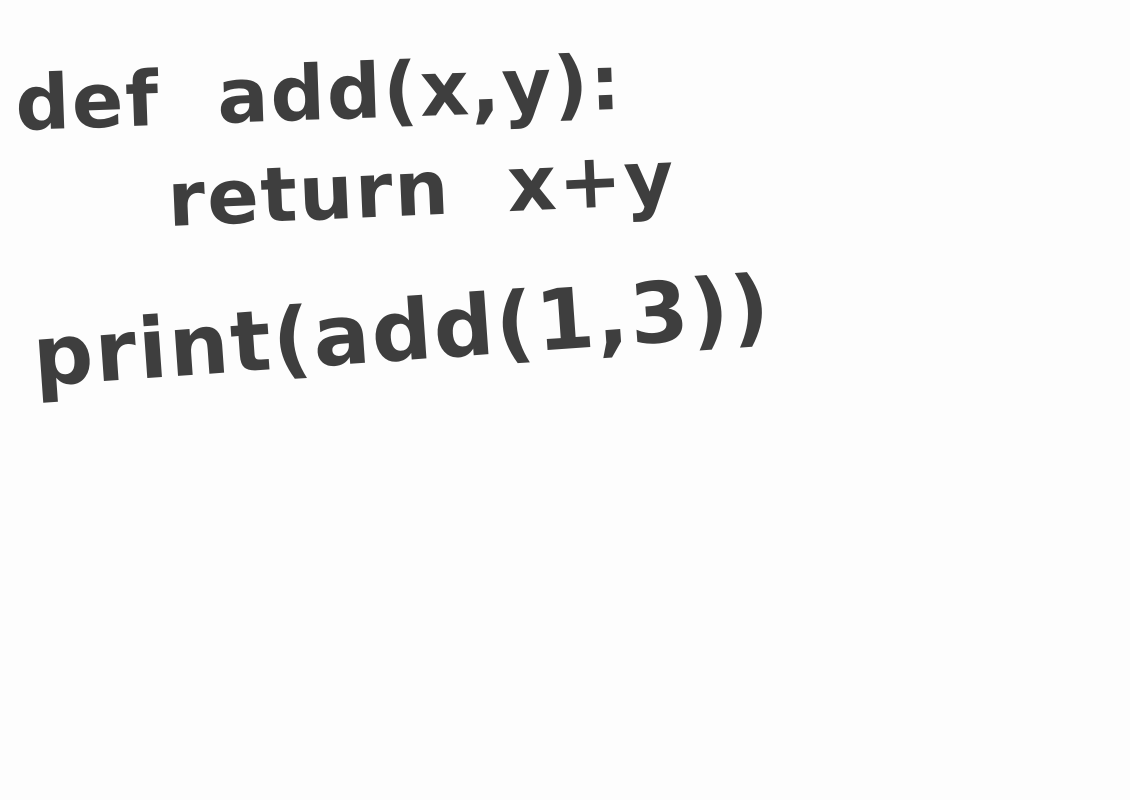 This screenshot has width=1130, height=800. What do you see at coordinates (318, 92) in the screenshot?
I see `code-line-function-definition: def add(x,y):` at bounding box center [318, 92].